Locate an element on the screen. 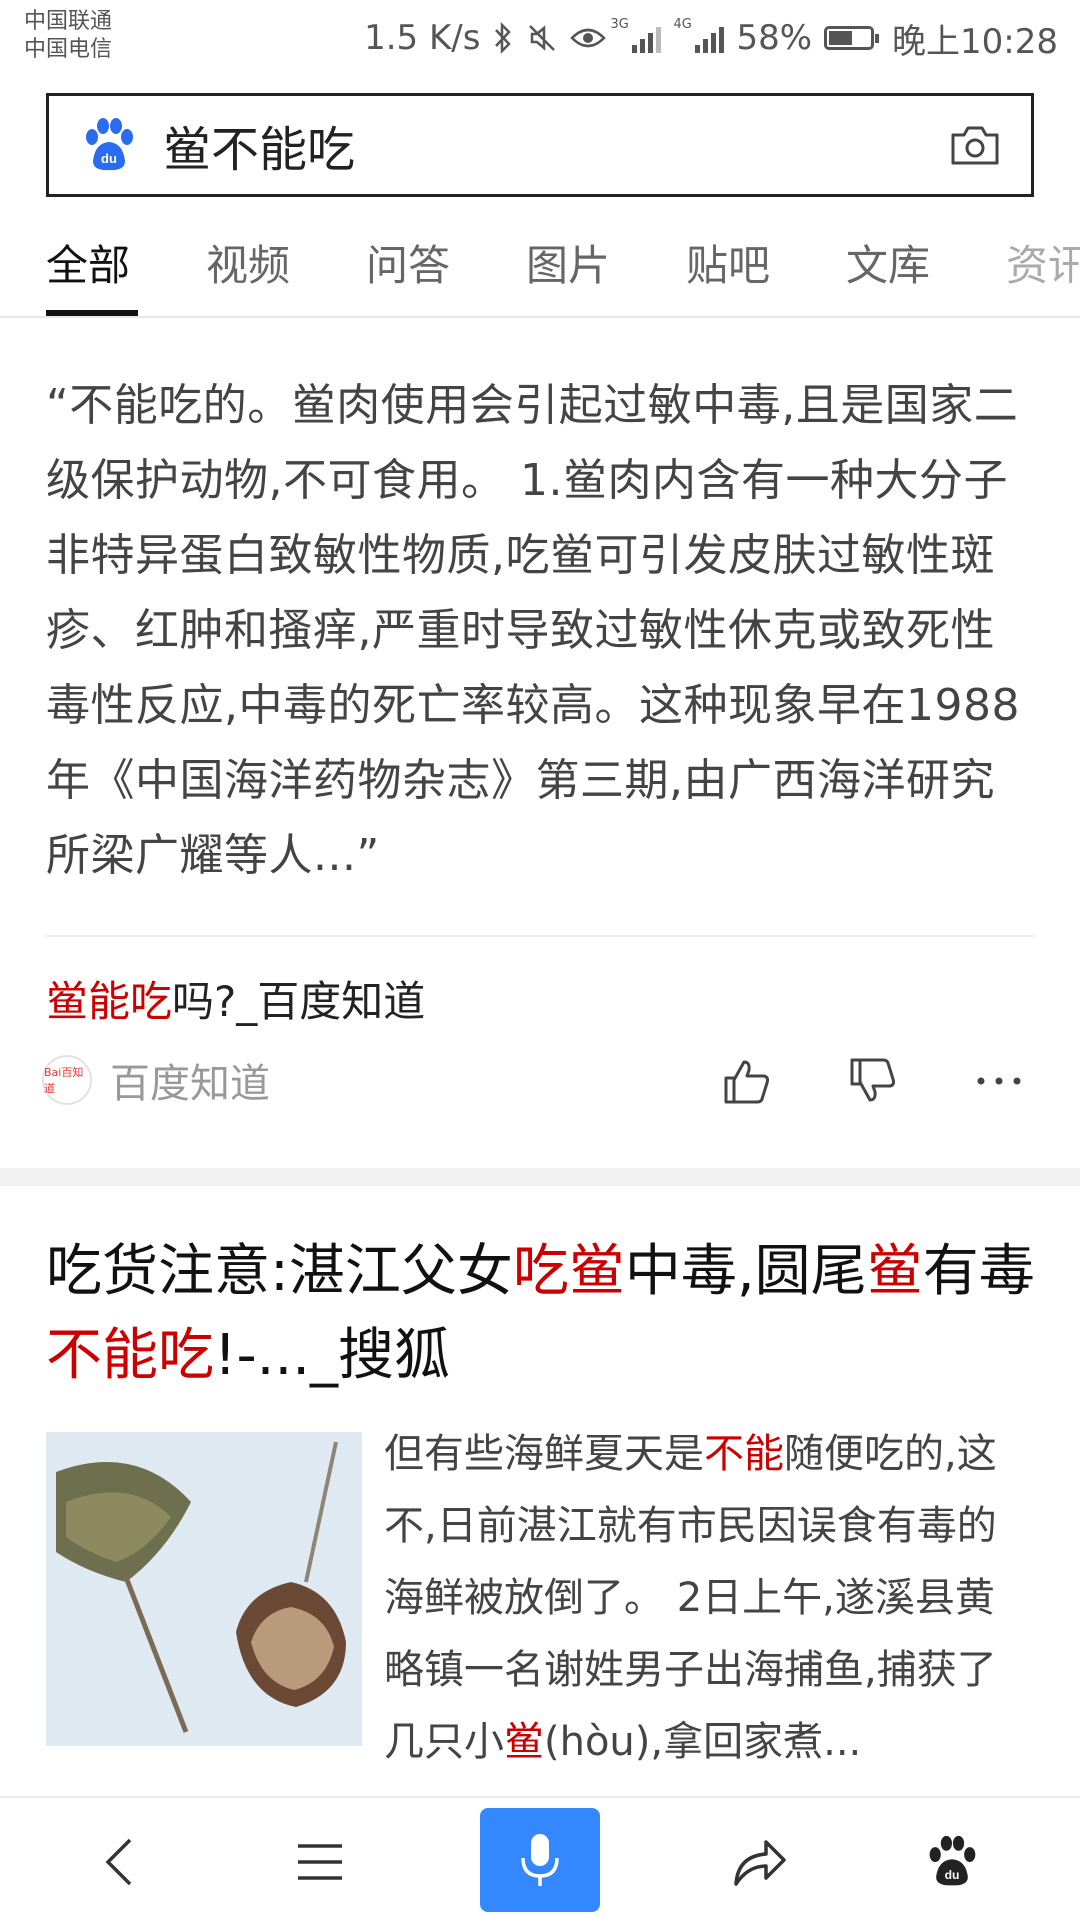  share-icon is located at coordinates (760, 1863).